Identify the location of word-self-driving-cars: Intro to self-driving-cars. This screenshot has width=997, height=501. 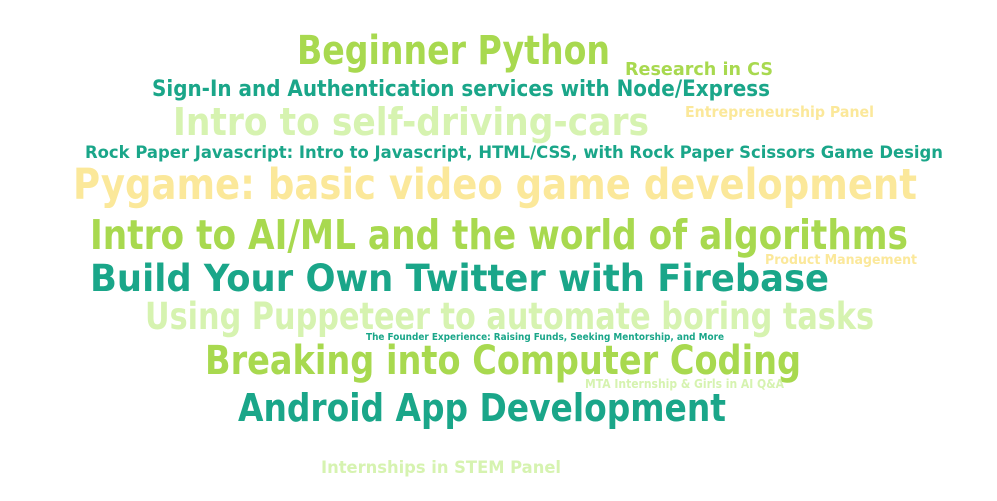
(411, 122).